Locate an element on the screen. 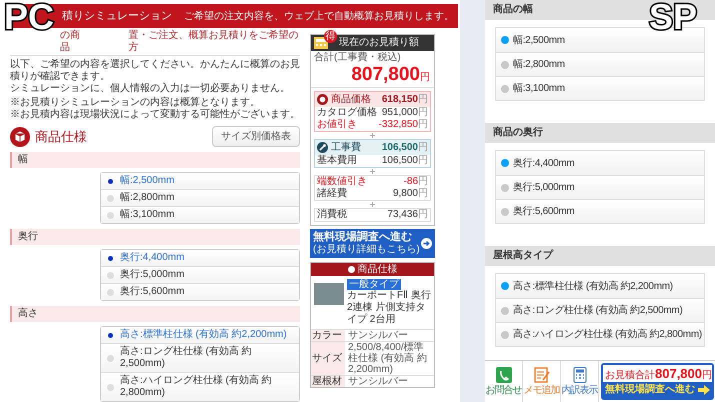 Image resolution: width=715 pixels, height=402 pixels. line-amount: 9,800 is located at coordinates (405, 194).